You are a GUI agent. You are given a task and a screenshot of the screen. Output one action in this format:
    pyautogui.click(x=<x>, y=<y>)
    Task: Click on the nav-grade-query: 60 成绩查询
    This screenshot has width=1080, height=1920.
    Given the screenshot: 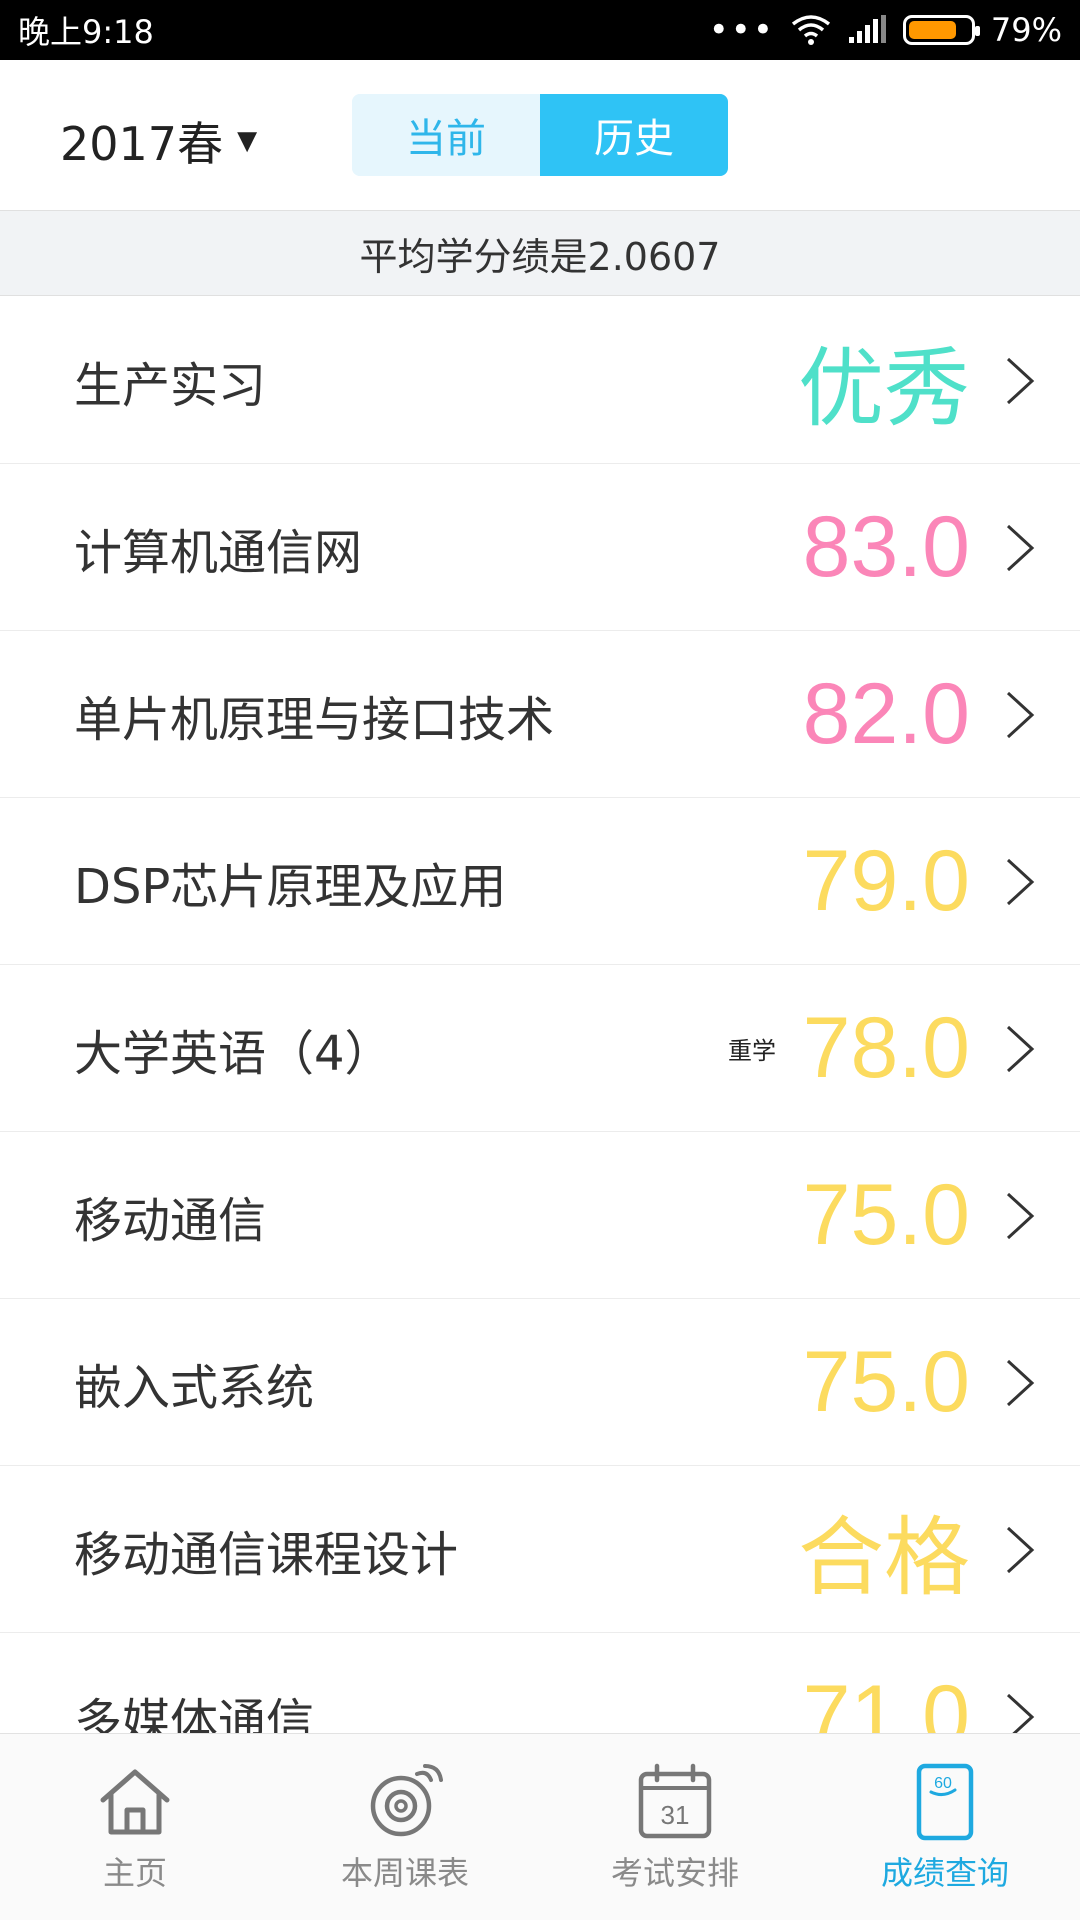 What is the action you would take?
    pyautogui.click(x=945, y=1827)
    